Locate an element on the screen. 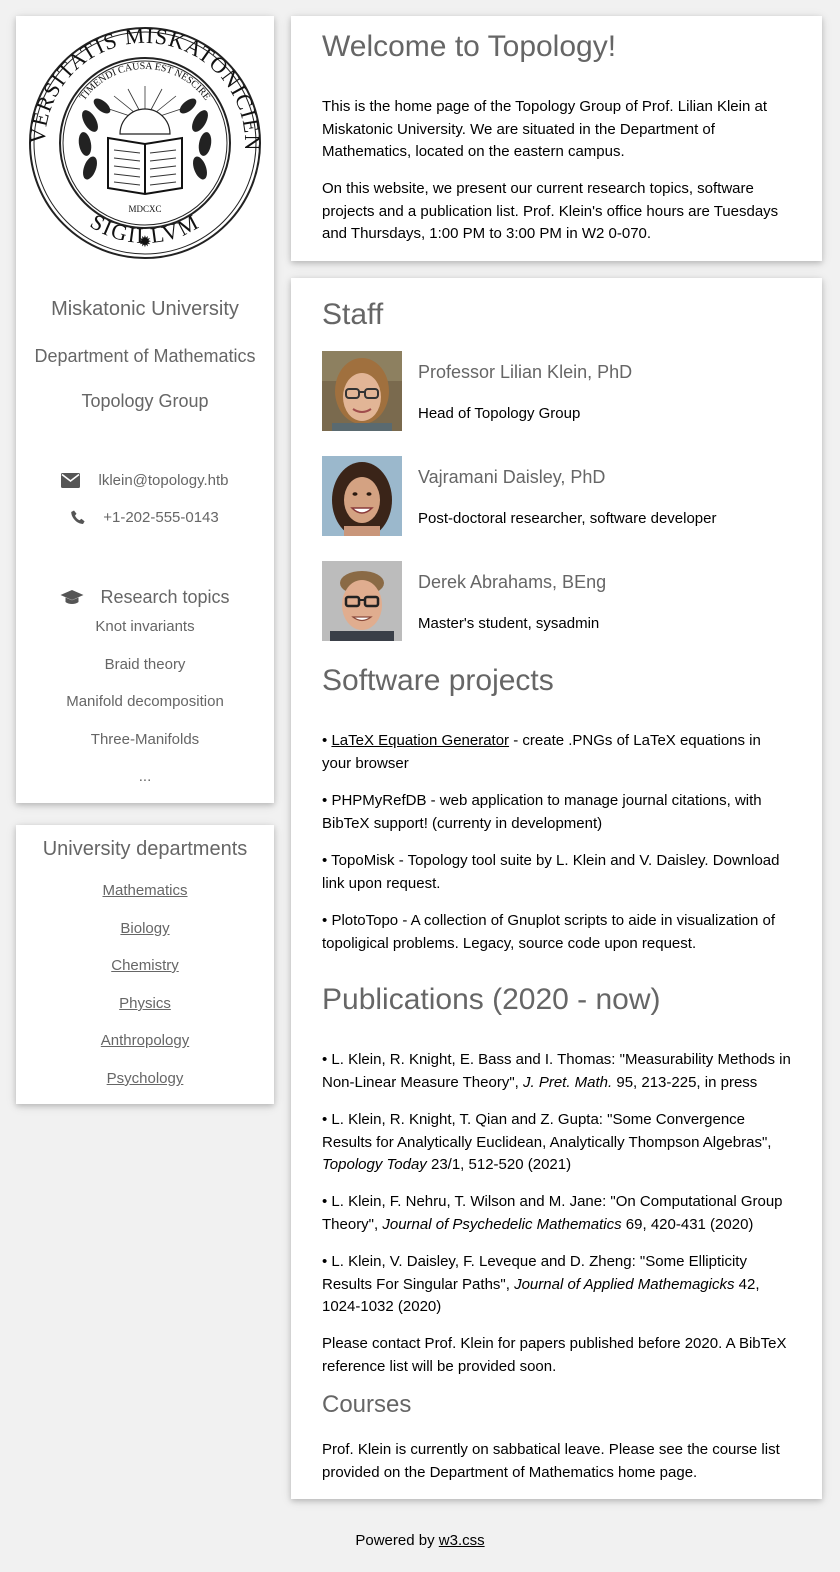 This screenshot has height=1572, width=840. topic-item: Manifold decomposition is located at coordinates (145, 701).